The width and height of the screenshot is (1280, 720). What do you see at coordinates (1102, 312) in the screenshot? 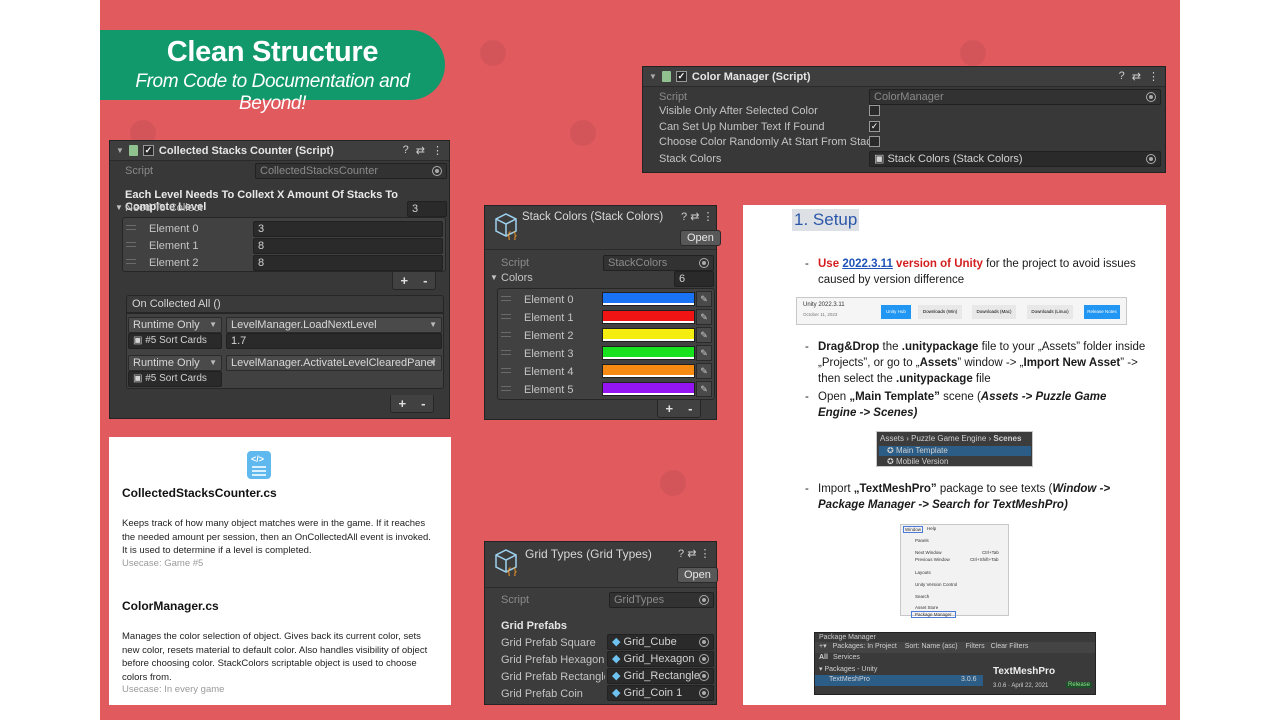
I see `release-notes-button: Release Notes` at bounding box center [1102, 312].